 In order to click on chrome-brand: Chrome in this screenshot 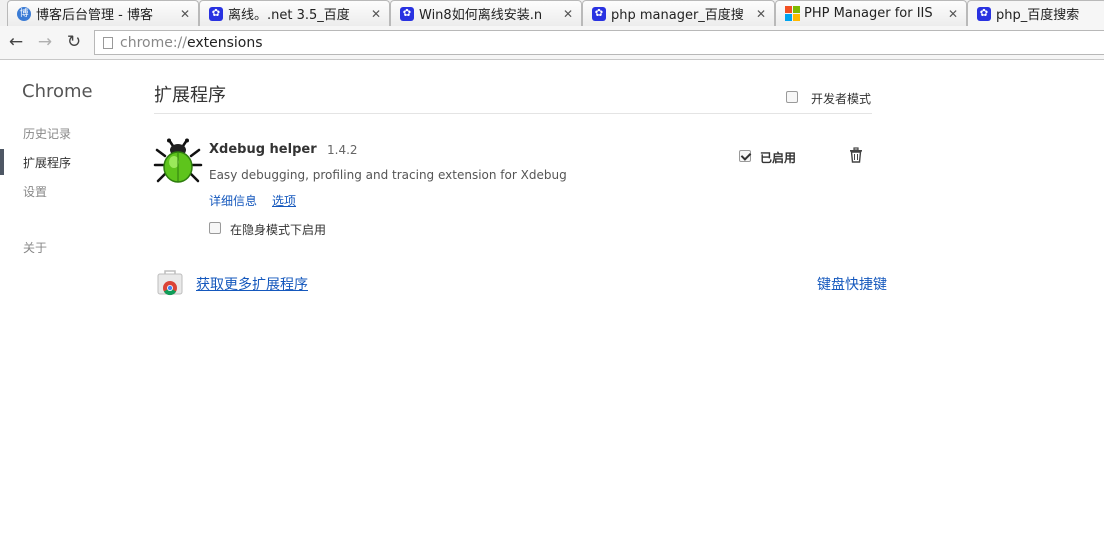, I will do `click(57, 91)`.